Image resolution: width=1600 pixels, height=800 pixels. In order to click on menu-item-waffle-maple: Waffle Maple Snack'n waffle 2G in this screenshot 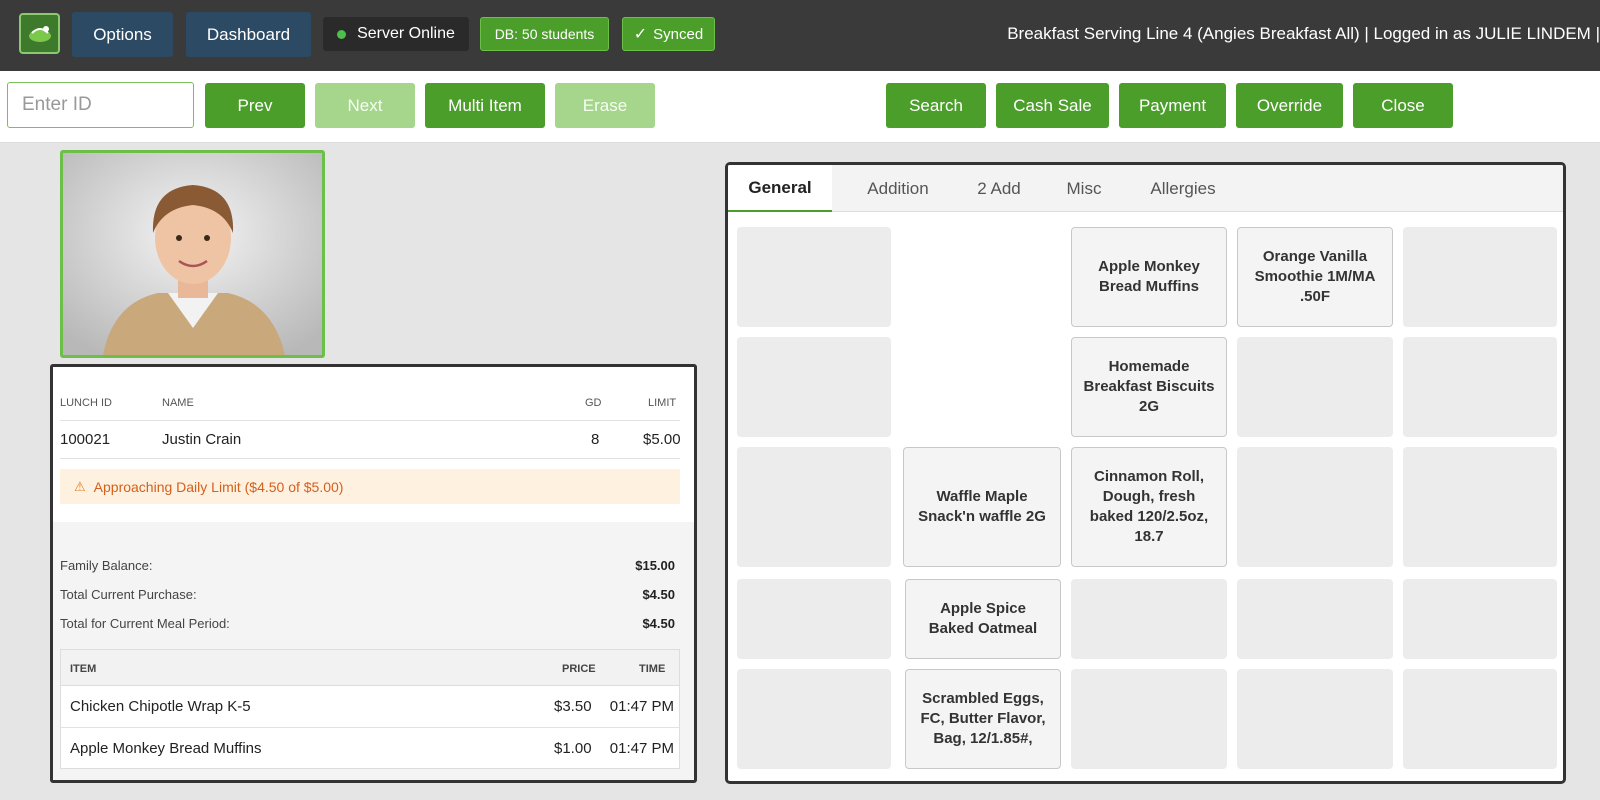, I will do `click(982, 507)`.